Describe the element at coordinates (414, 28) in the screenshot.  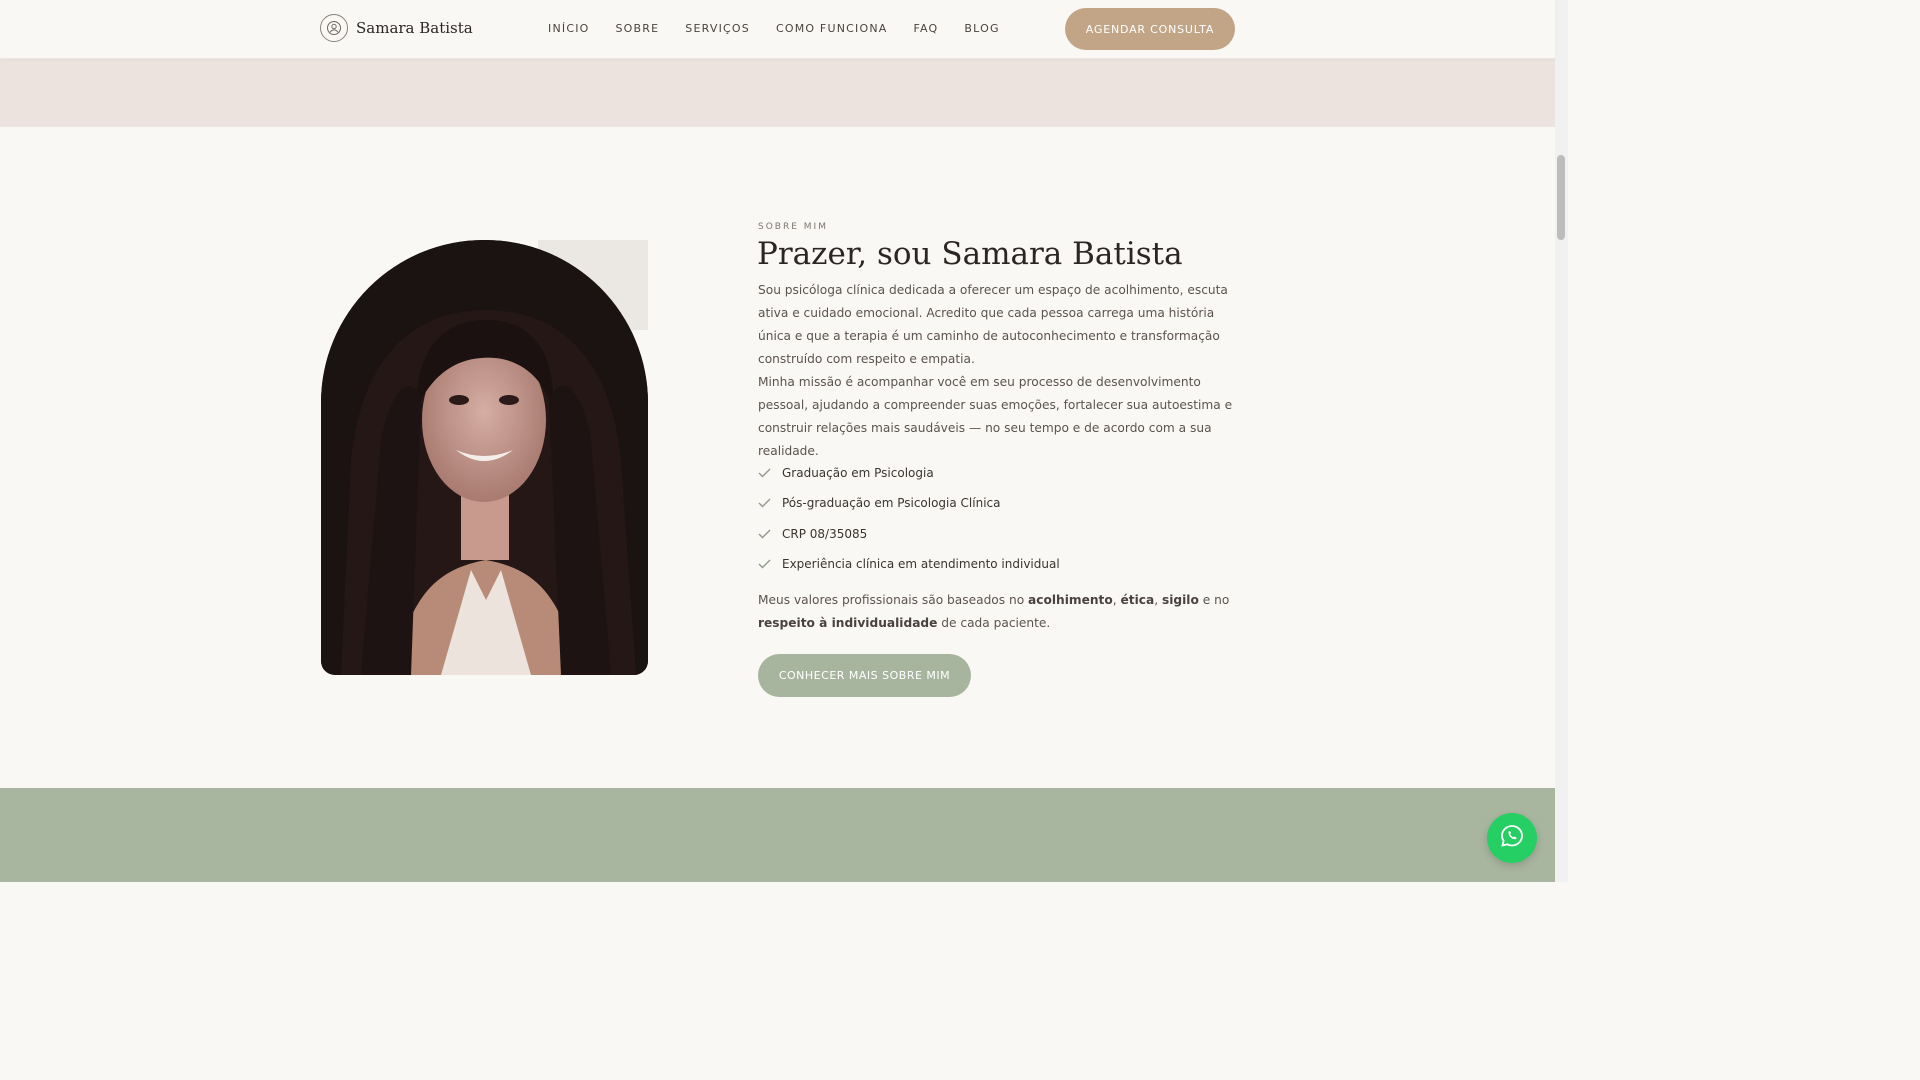
I see `brand-name: Samara Batista` at that location.